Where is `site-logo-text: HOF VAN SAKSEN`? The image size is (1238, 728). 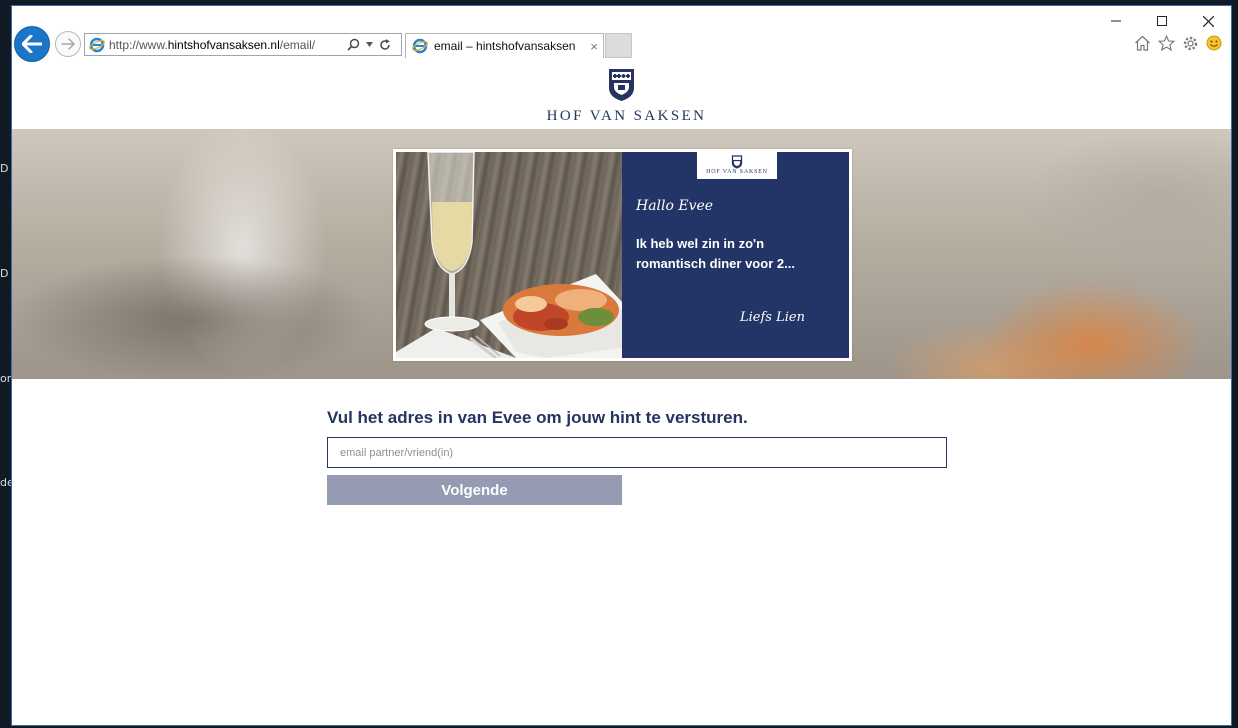 site-logo-text: HOF VAN SAKSEN is located at coordinates (621, 116).